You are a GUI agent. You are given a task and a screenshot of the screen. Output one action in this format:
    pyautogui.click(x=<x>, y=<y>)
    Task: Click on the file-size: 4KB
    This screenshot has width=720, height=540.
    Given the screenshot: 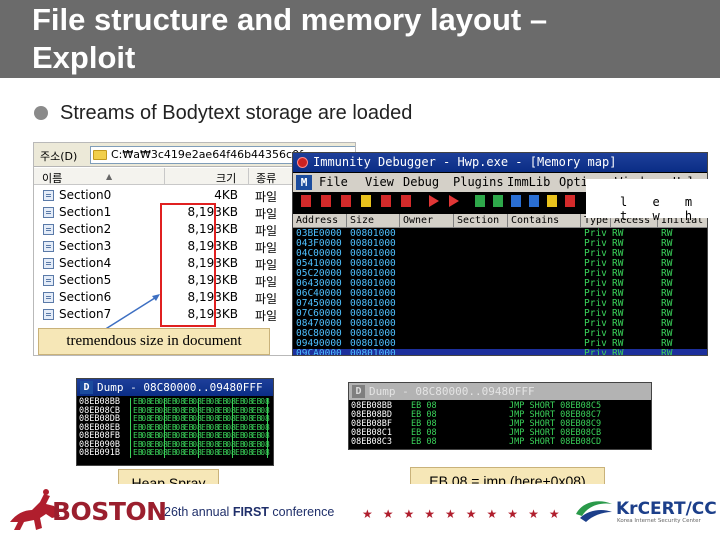 What is the action you would take?
    pyautogui.click(x=226, y=195)
    